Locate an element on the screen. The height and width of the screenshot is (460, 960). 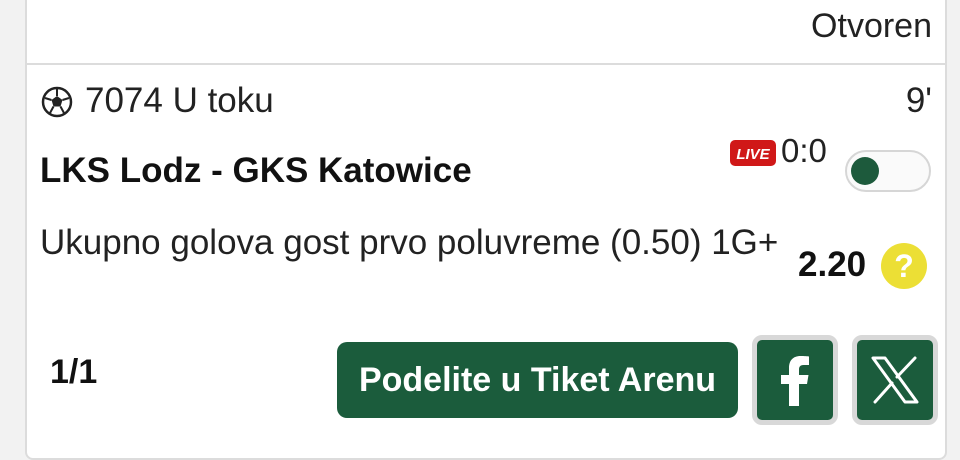
live-label: LIVE is located at coordinates (753, 154).